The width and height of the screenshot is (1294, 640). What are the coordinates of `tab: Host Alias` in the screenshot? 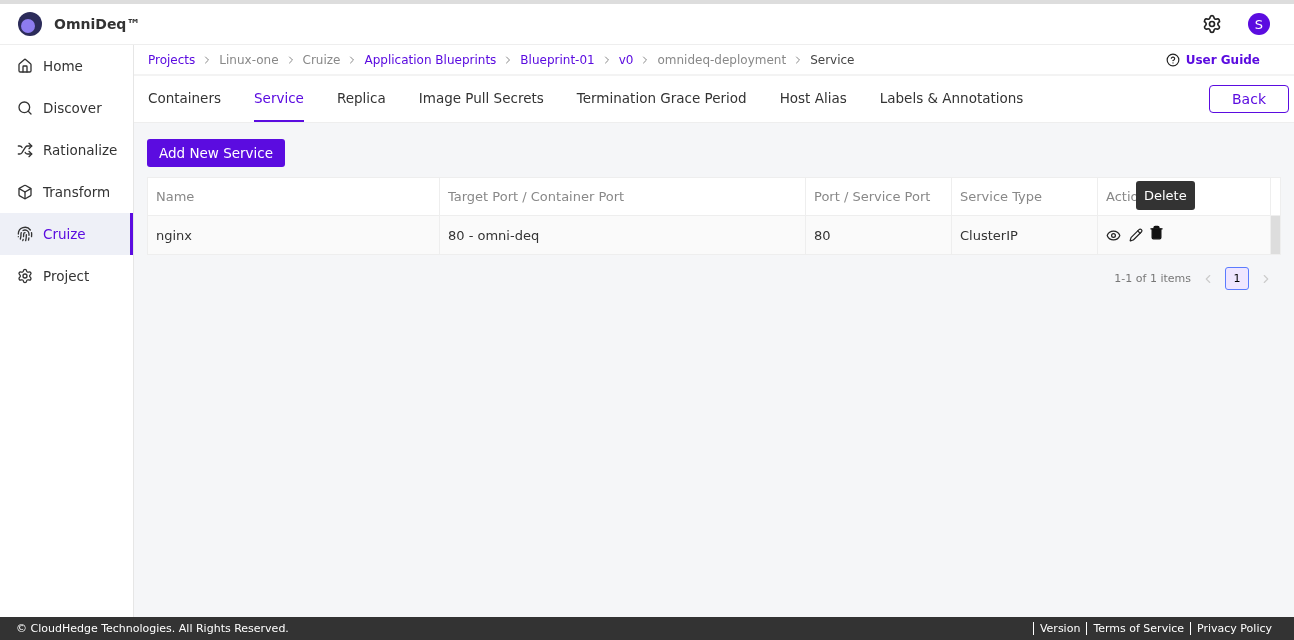 It's located at (813, 99).